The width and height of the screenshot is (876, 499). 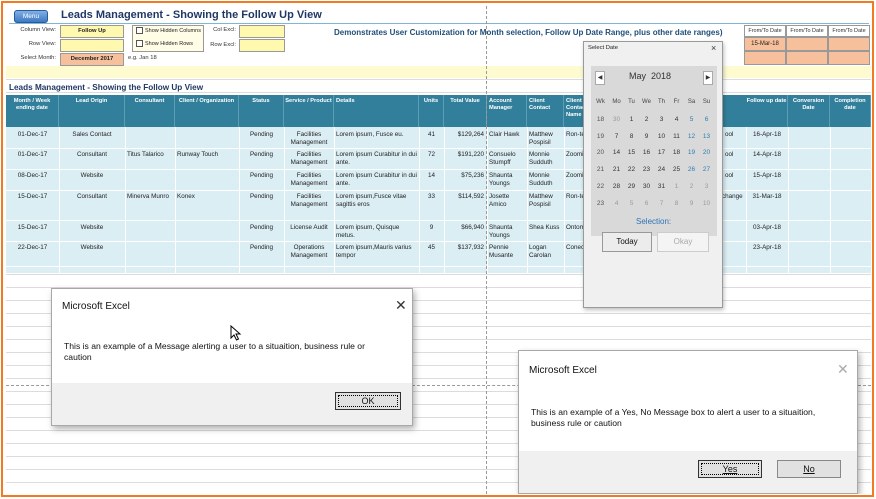 What do you see at coordinates (32, 248) in the screenshot?
I see `cell-date: 22-Dec-17` at bounding box center [32, 248].